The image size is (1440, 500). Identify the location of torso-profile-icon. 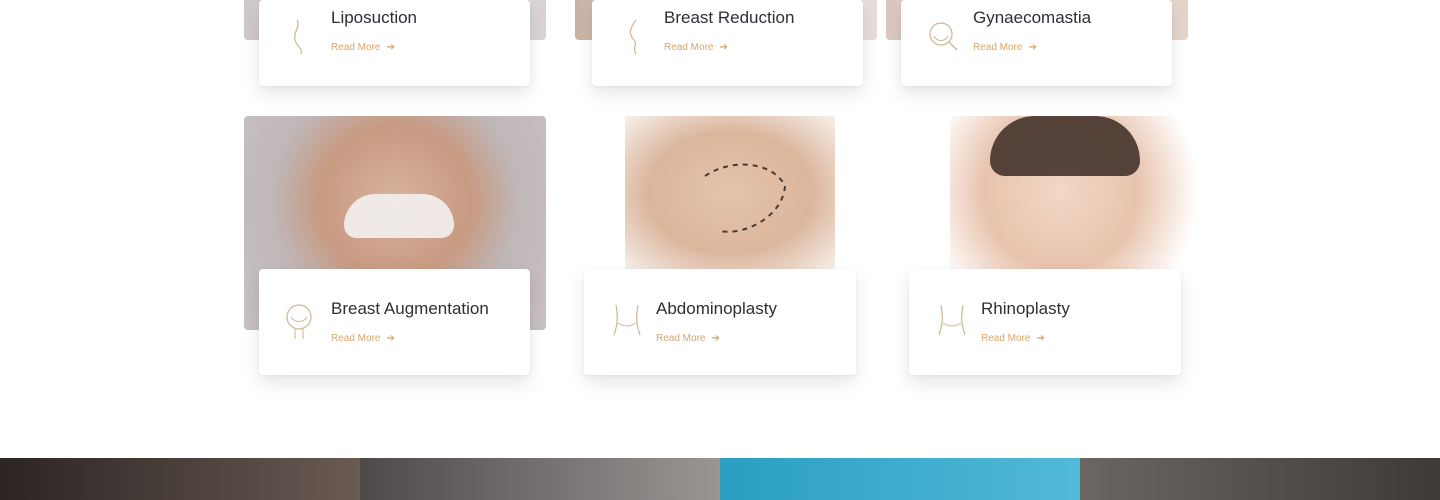
(633, 36).